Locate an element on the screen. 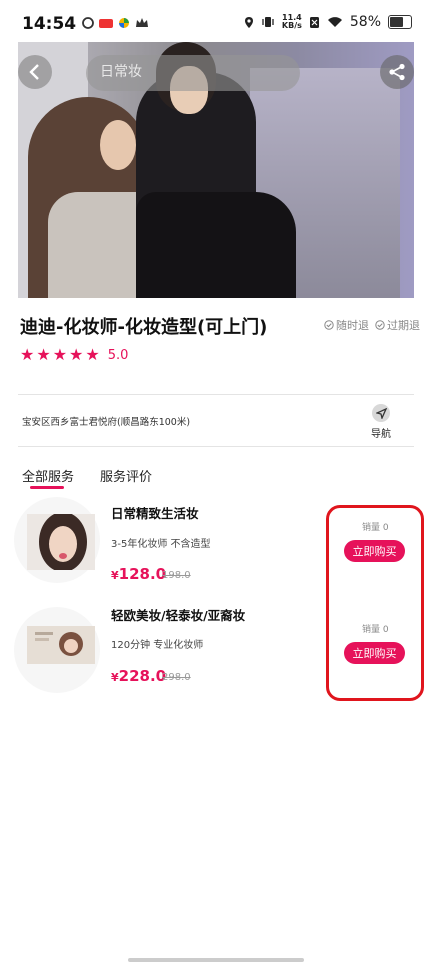 Image resolution: width=432 pixels, height=964 pixels. rating-score: 5.0 is located at coordinates (118, 355).